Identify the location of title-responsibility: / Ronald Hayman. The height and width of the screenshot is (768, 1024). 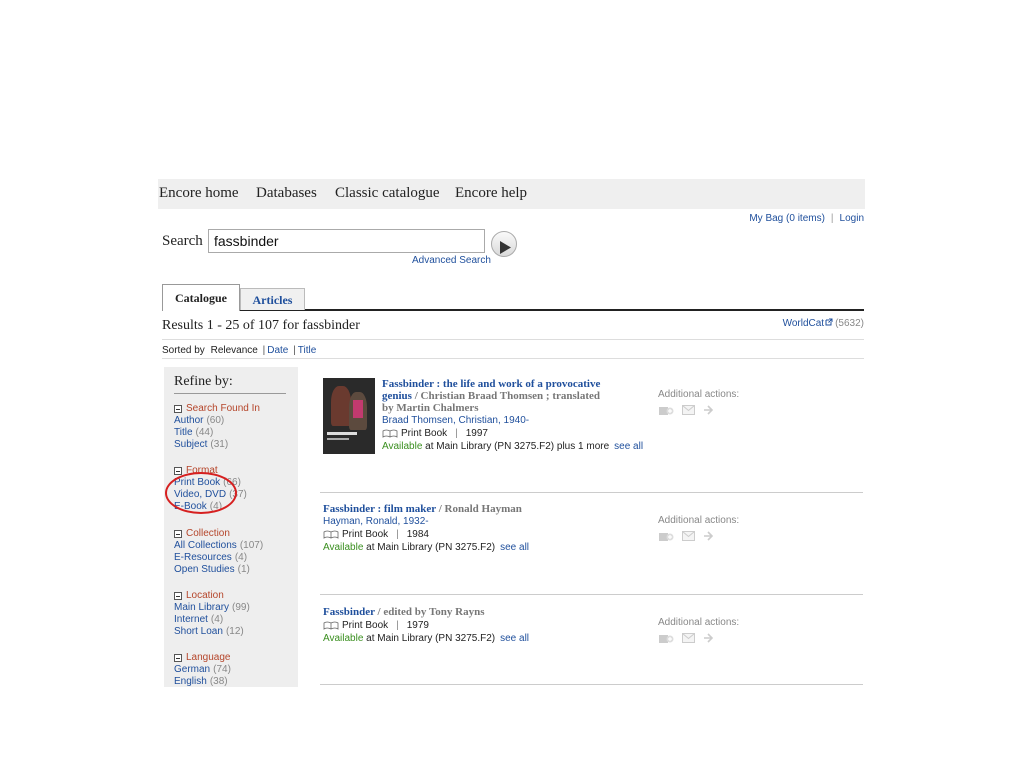
(478, 509).